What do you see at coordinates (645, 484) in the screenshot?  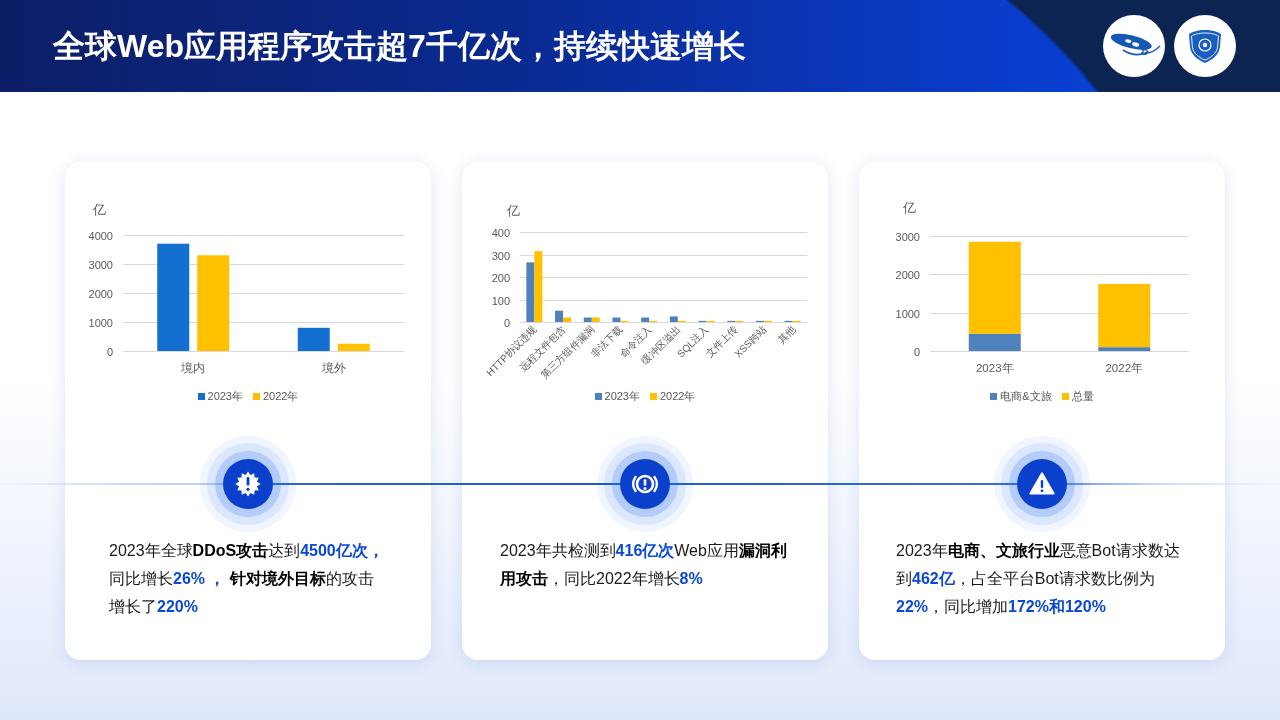 I see `alert-circle-icon` at bounding box center [645, 484].